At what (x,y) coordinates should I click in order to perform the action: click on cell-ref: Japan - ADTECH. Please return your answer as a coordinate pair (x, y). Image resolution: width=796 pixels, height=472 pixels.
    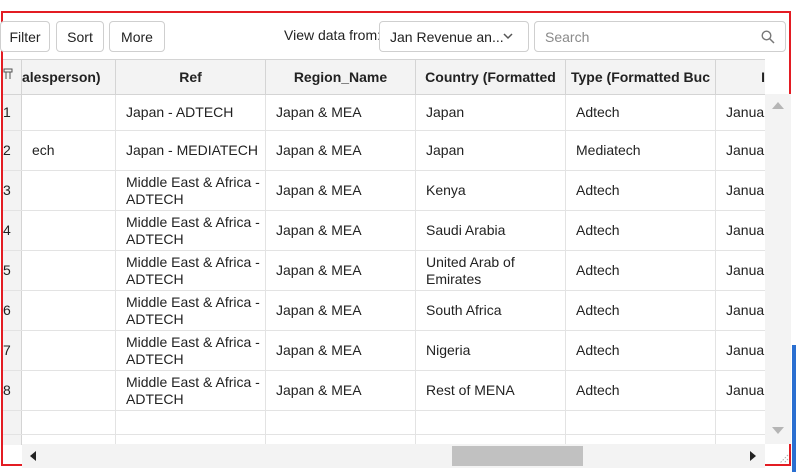
    Looking at the image, I should click on (191, 112).